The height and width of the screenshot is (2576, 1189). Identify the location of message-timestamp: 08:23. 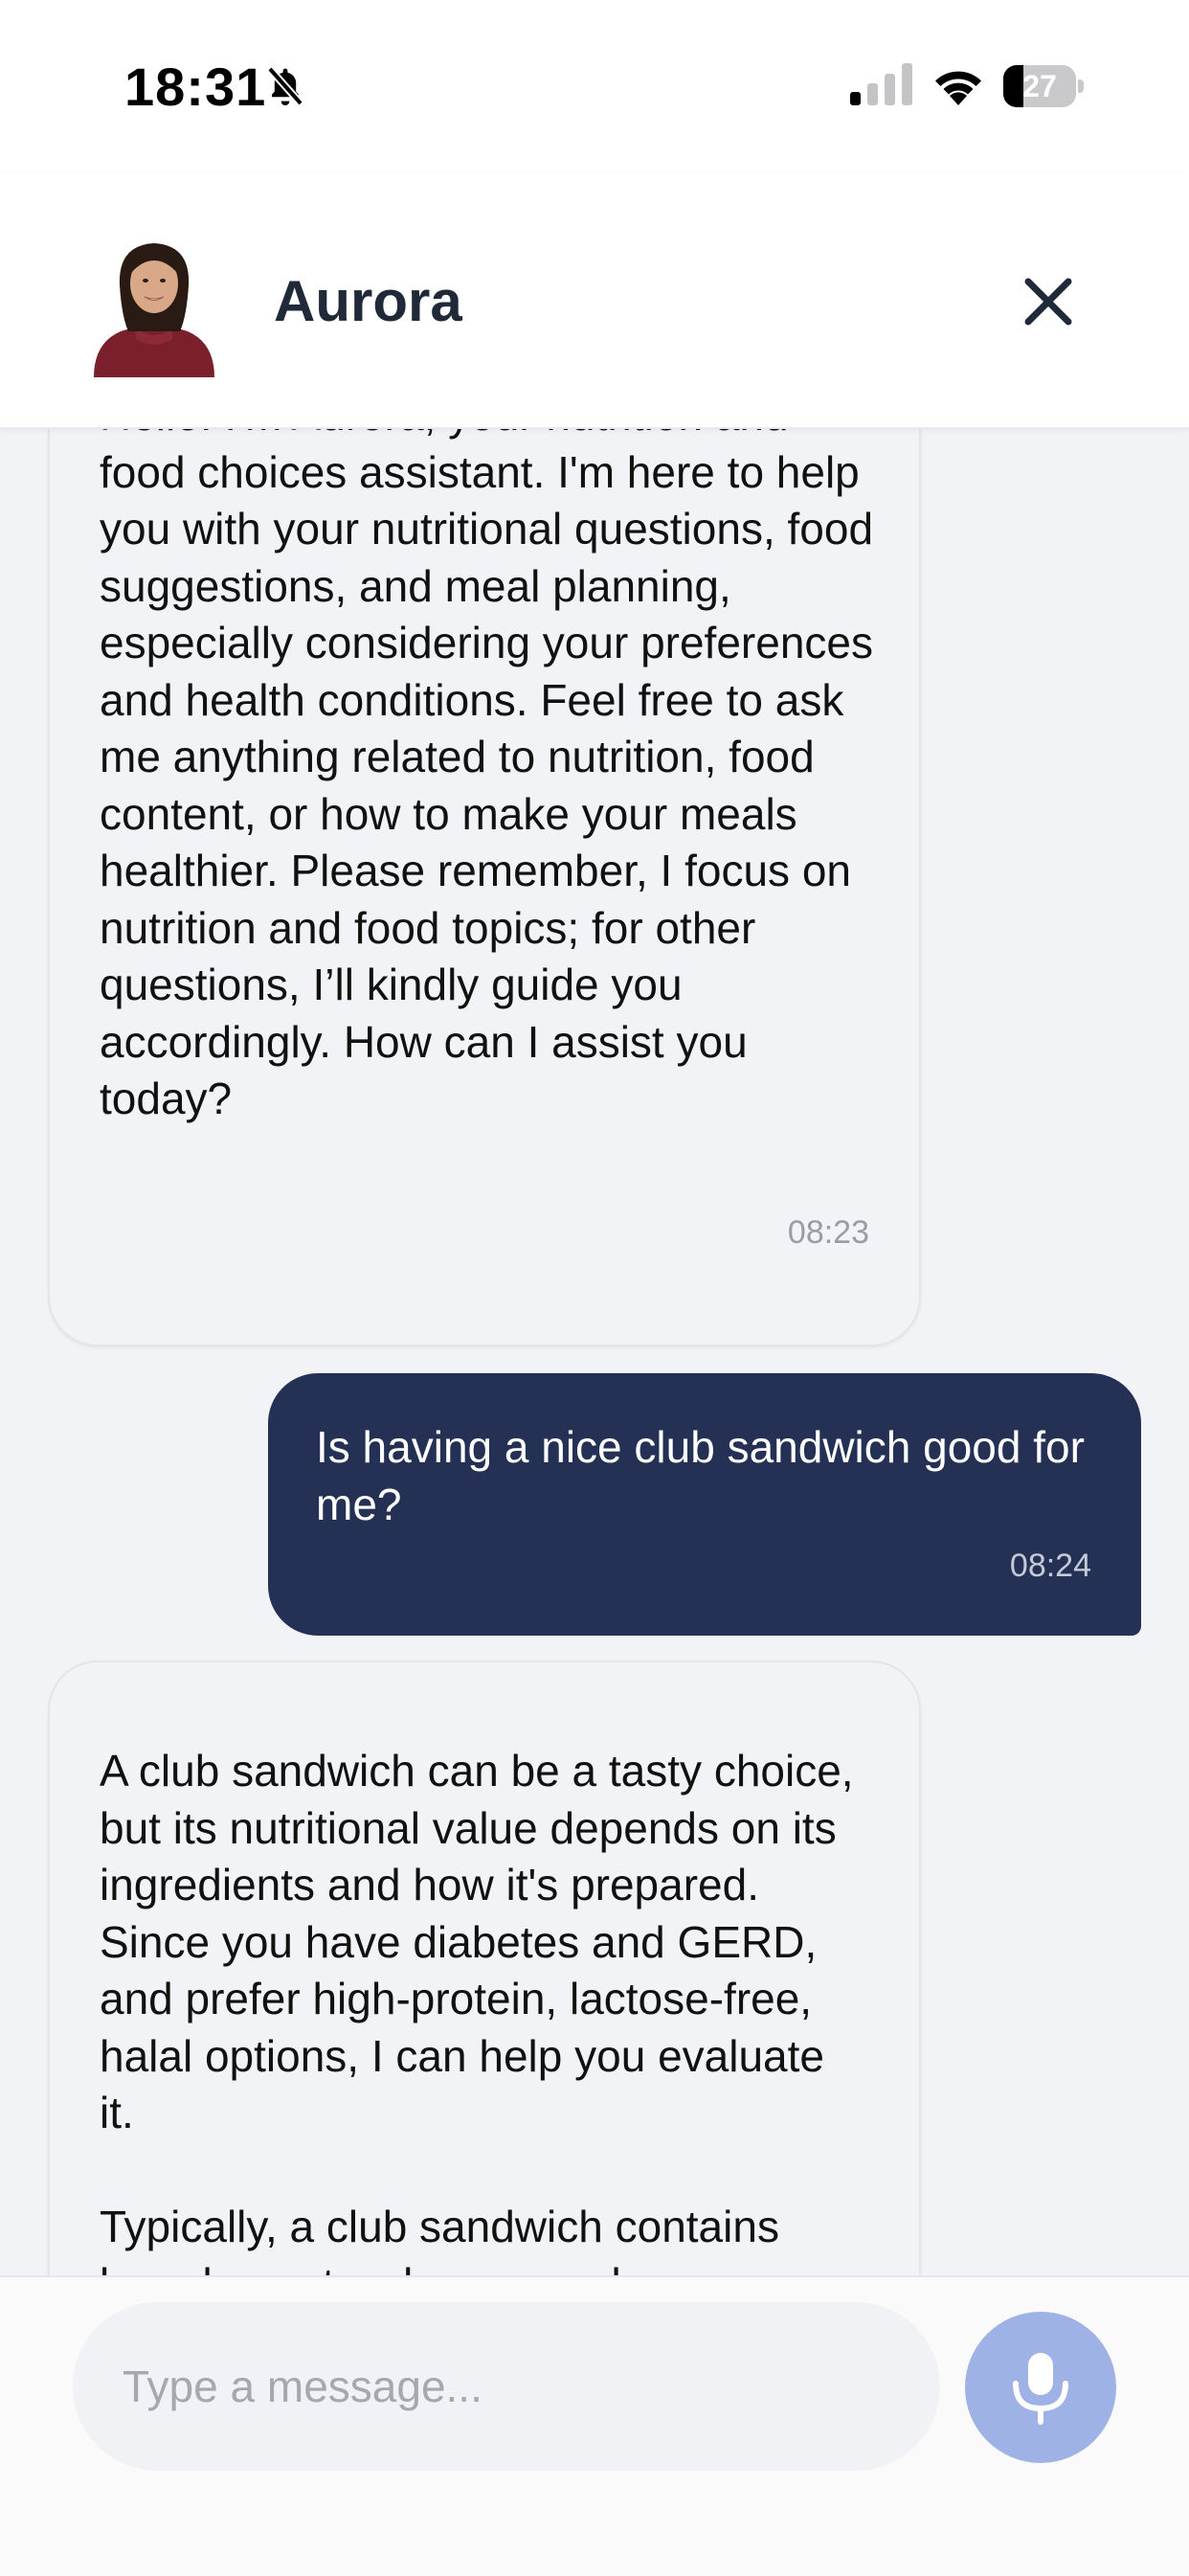
(828, 1232).